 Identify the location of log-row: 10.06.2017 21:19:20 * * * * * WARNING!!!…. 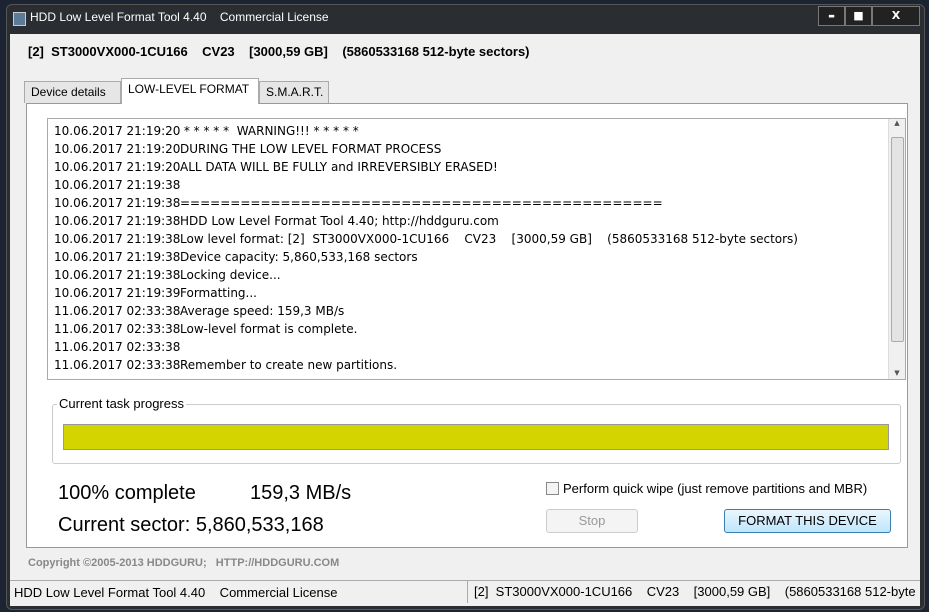
(479, 131).